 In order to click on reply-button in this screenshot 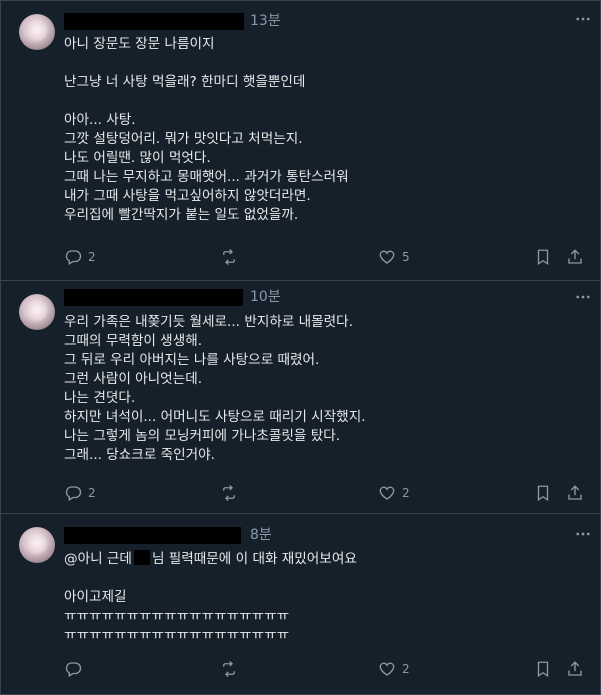, I will do `click(76, 669)`.